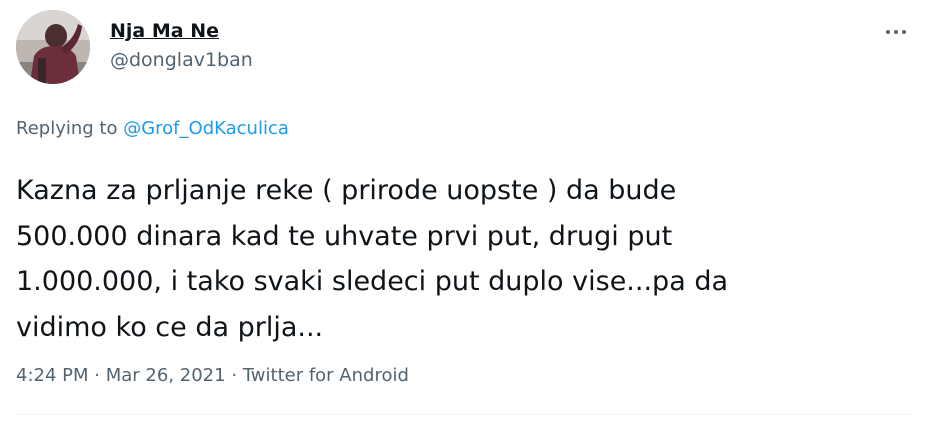  I want to click on avatar-image, so click(53, 47).